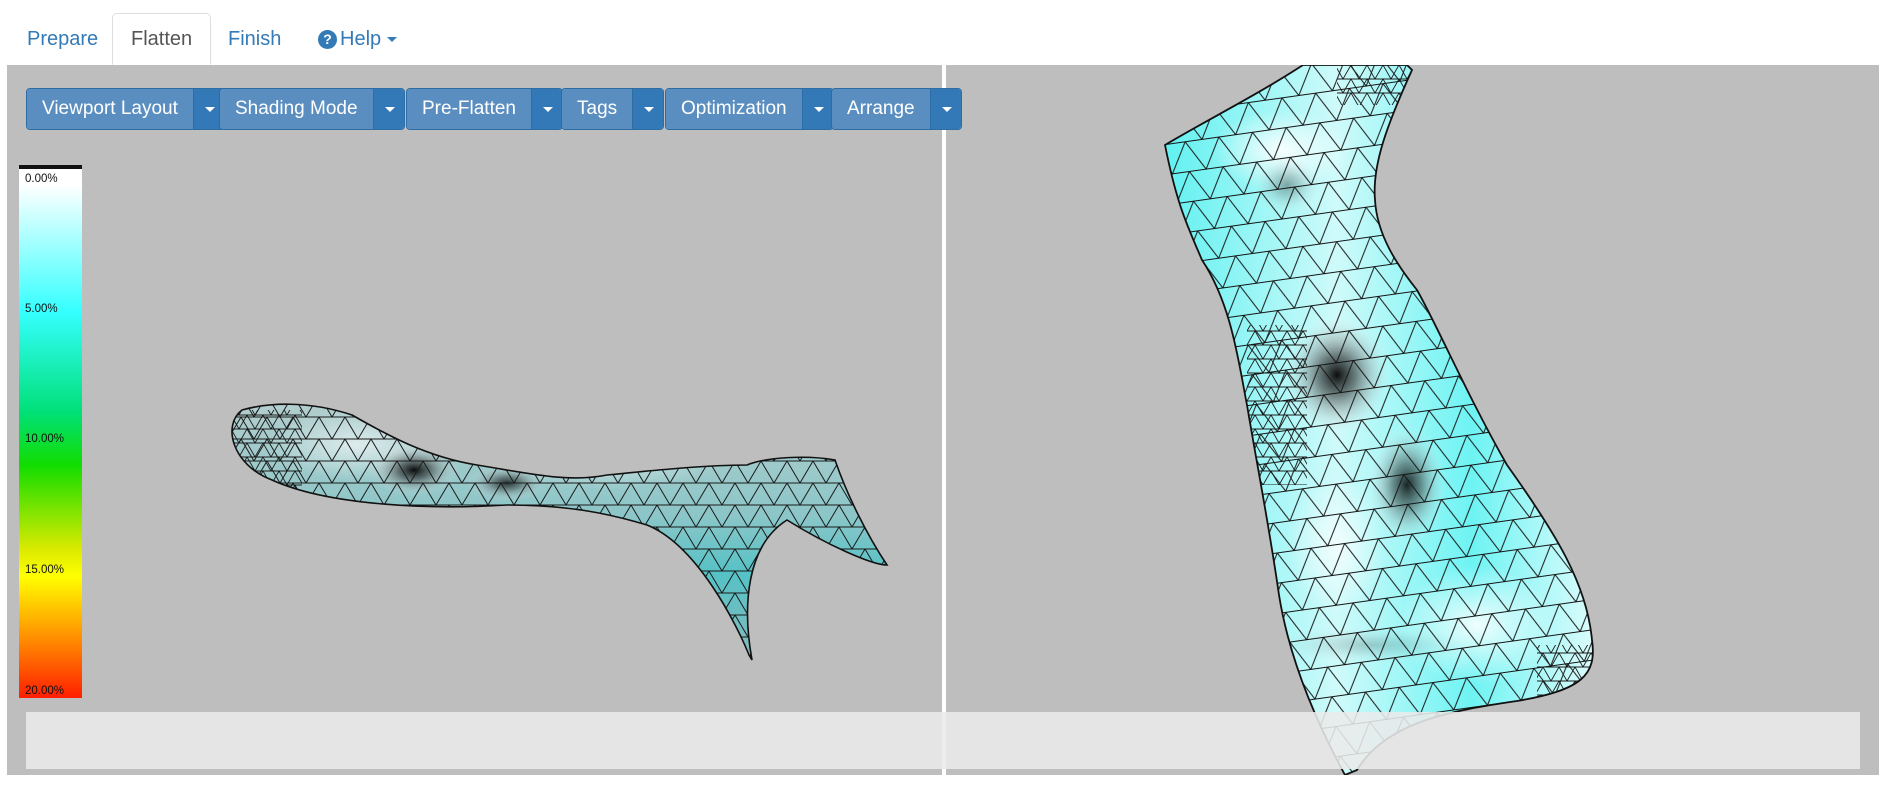  Describe the element at coordinates (296, 109) in the screenshot. I see `shading-mode-button: Shading Mode` at that location.